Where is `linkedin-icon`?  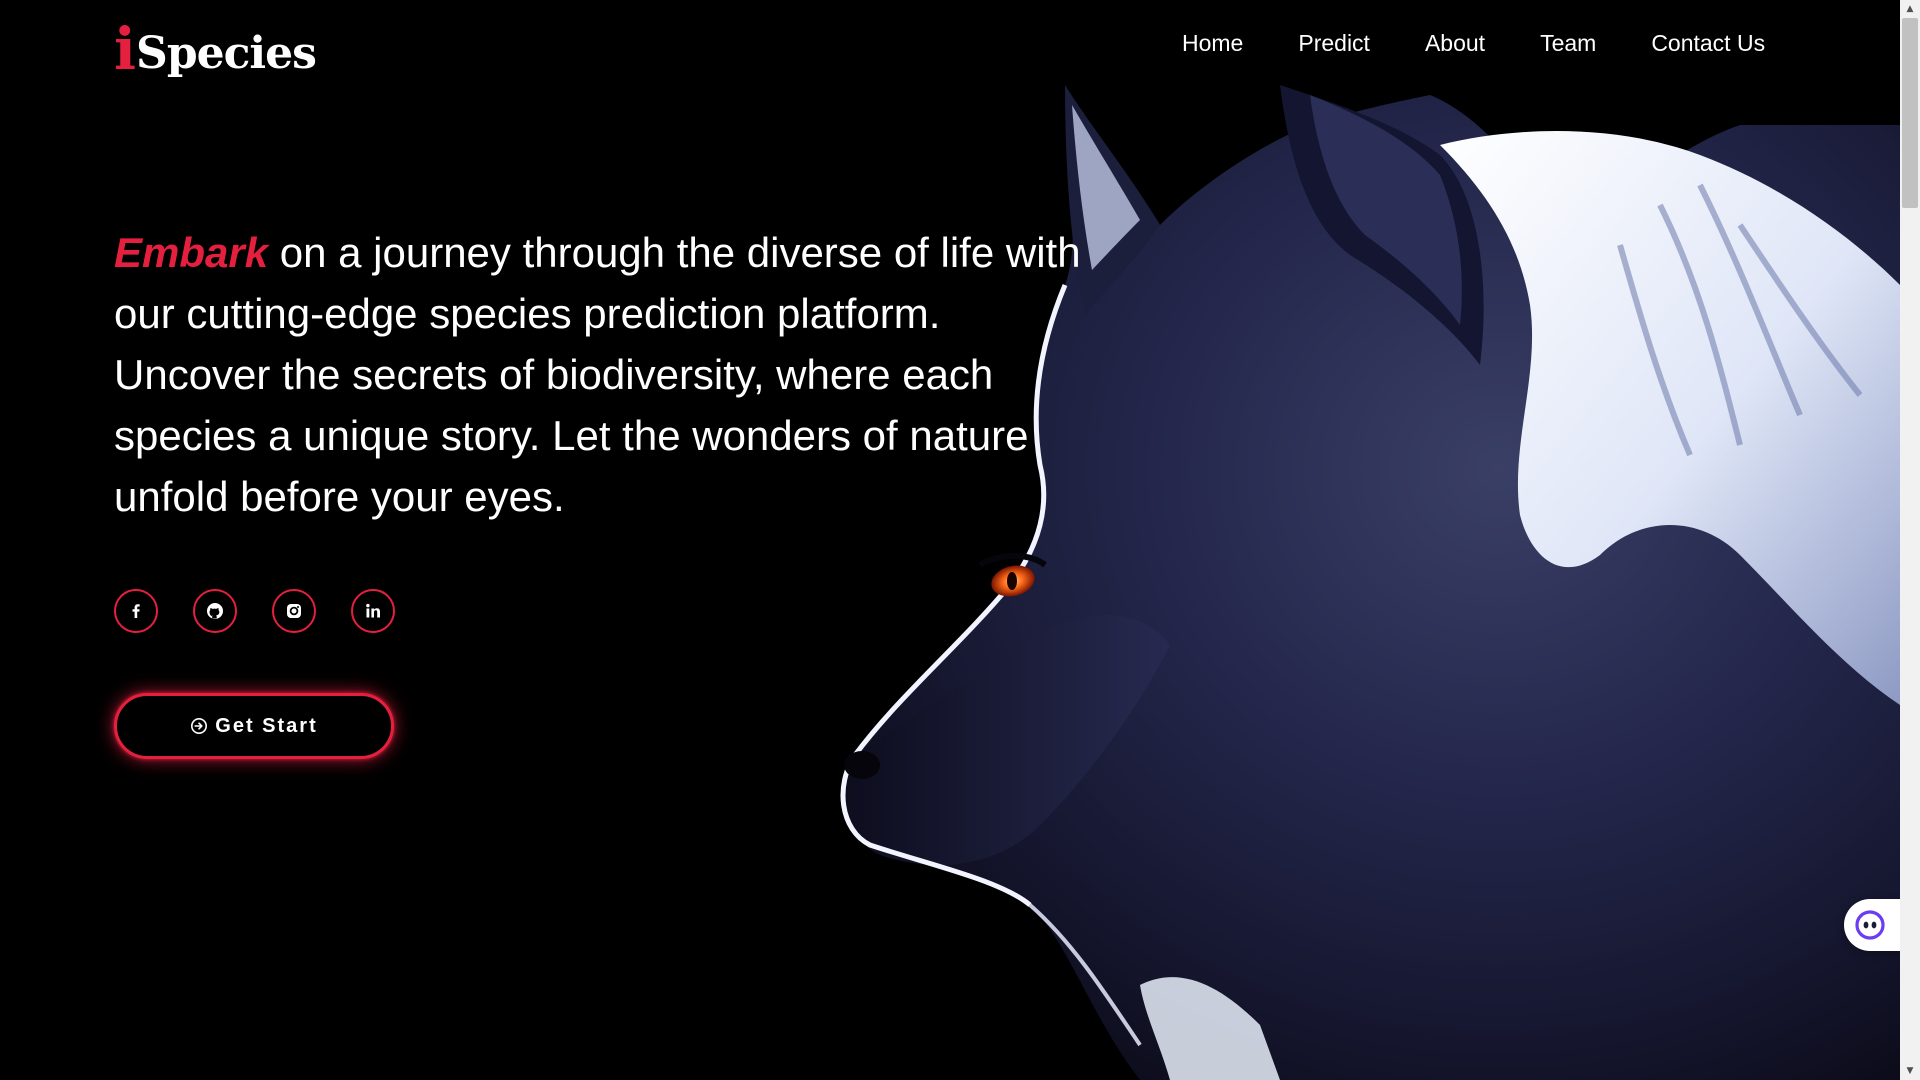
linkedin-icon is located at coordinates (373, 610).